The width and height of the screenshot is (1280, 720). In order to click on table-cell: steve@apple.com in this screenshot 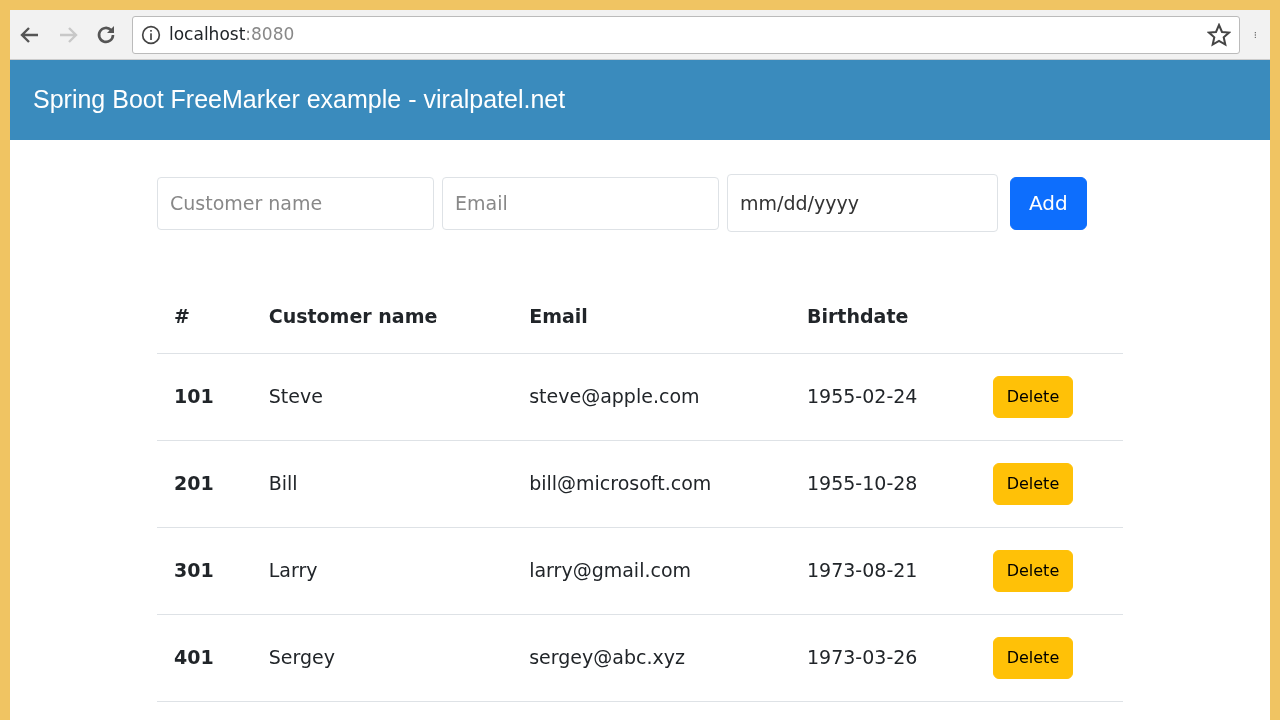, I will do `click(651, 396)`.